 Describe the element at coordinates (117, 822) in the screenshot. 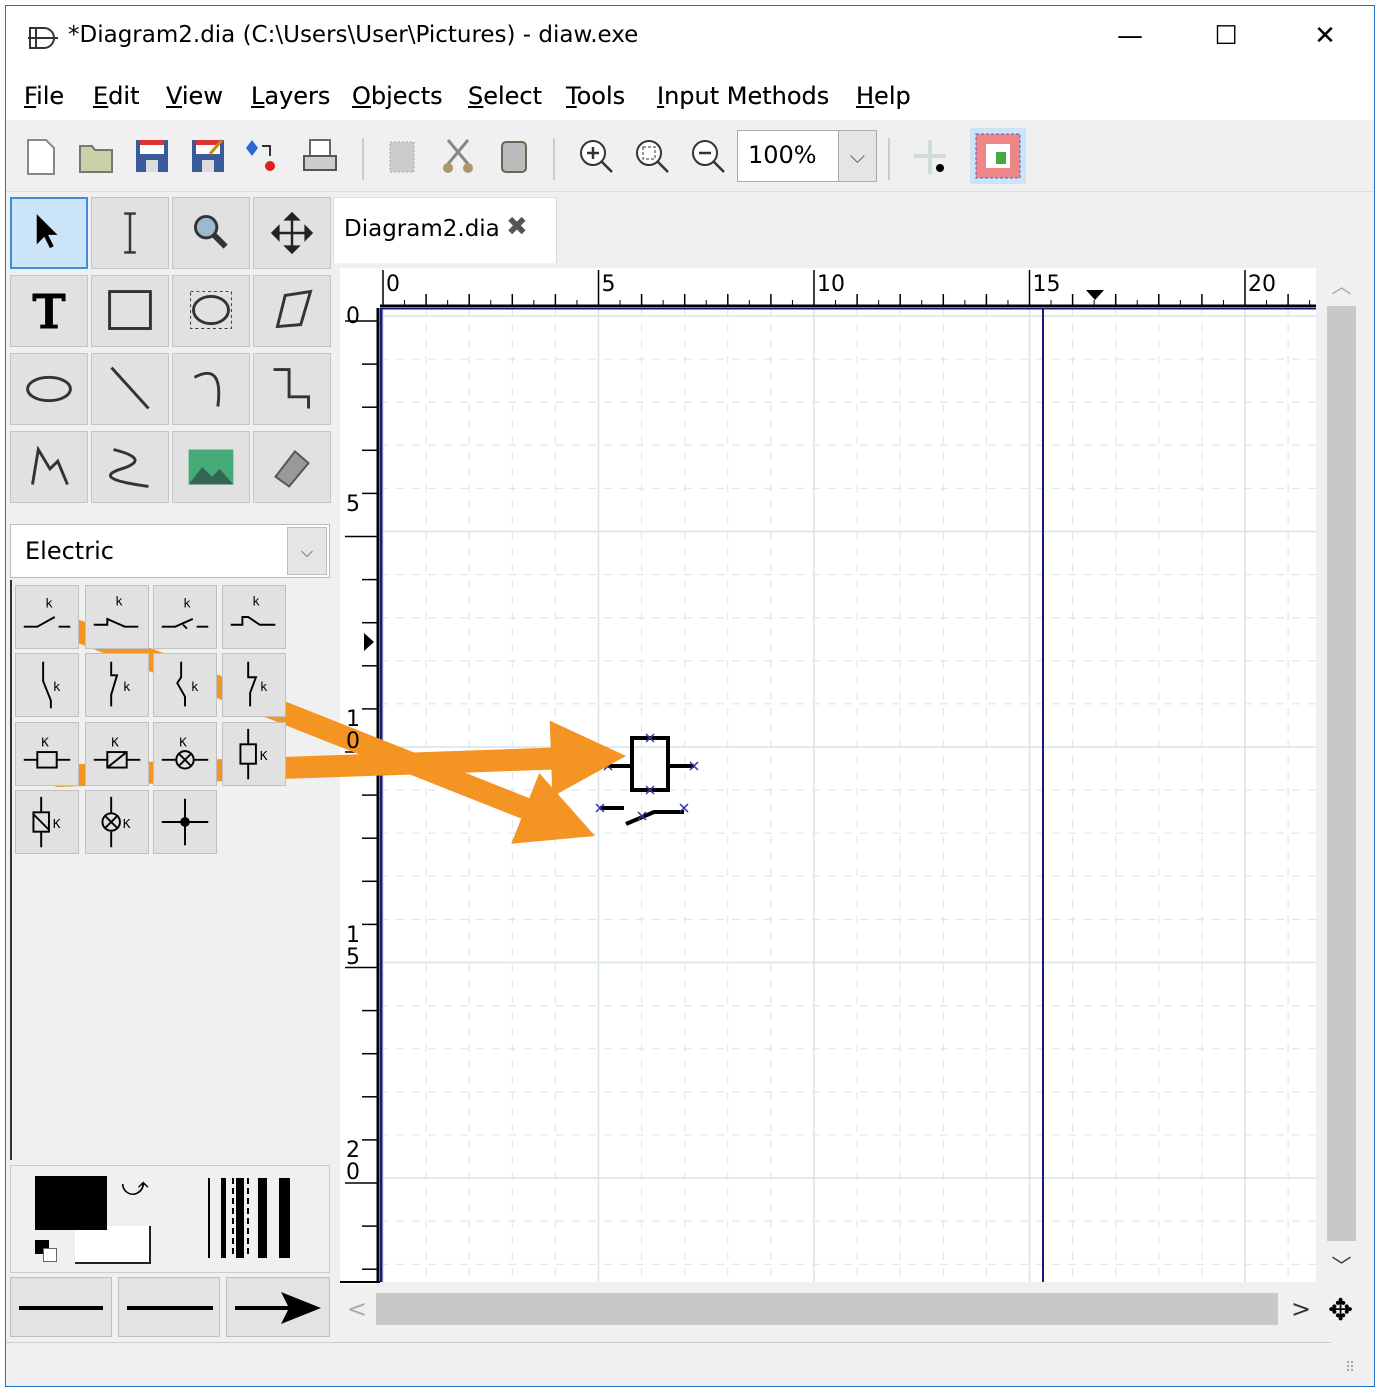

I see `shape-lamp-vertical: K` at that location.